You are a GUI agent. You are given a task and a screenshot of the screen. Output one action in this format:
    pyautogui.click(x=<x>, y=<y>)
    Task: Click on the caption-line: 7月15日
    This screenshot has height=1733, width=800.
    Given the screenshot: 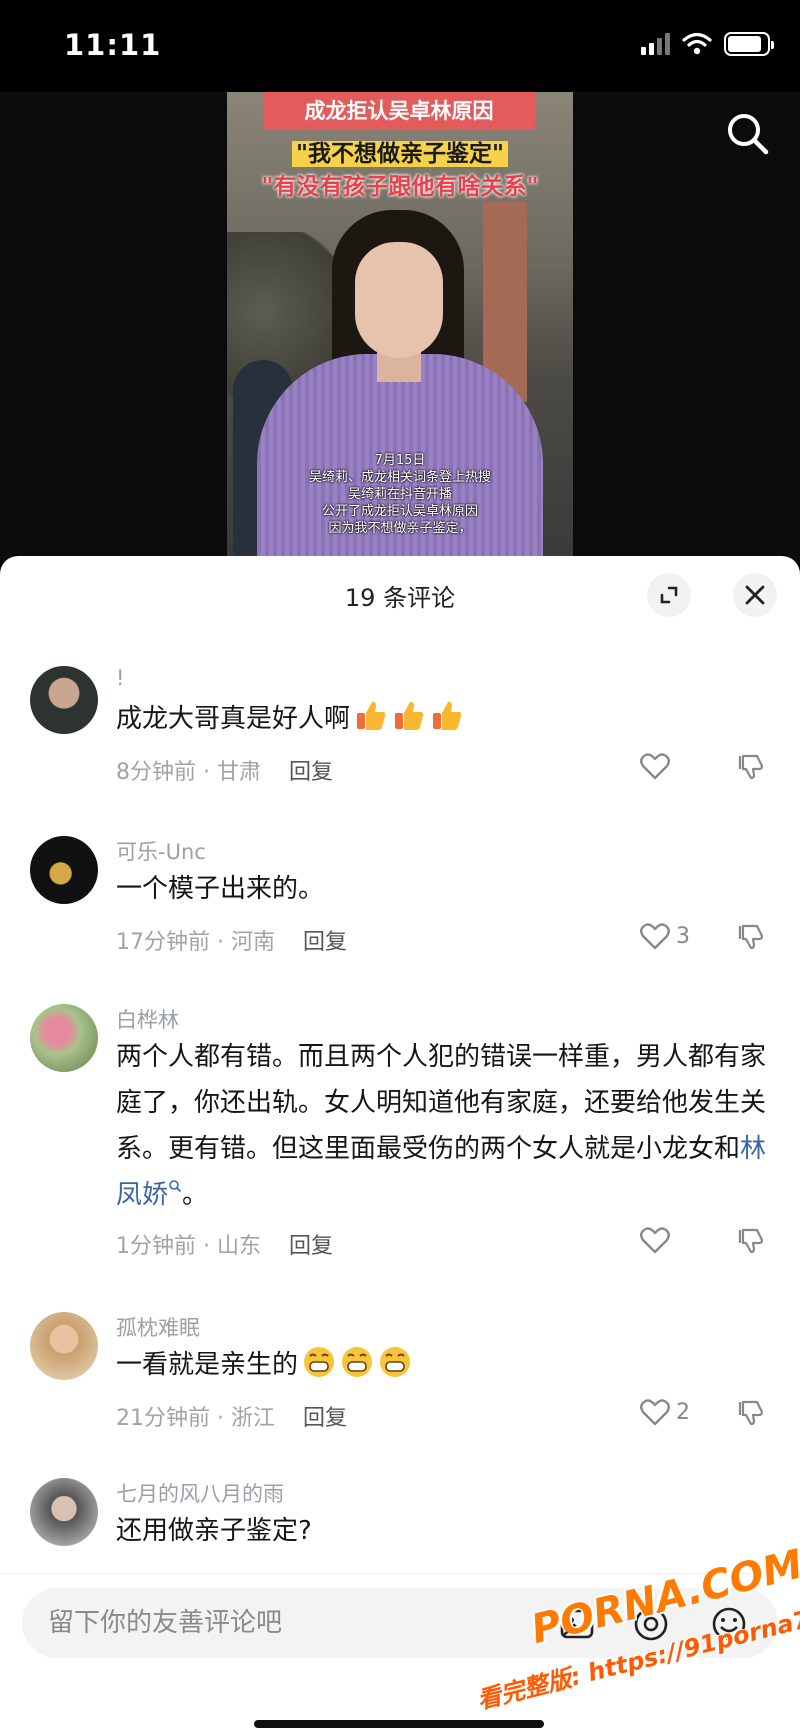 What is the action you would take?
    pyautogui.click(x=400, y=460)
    